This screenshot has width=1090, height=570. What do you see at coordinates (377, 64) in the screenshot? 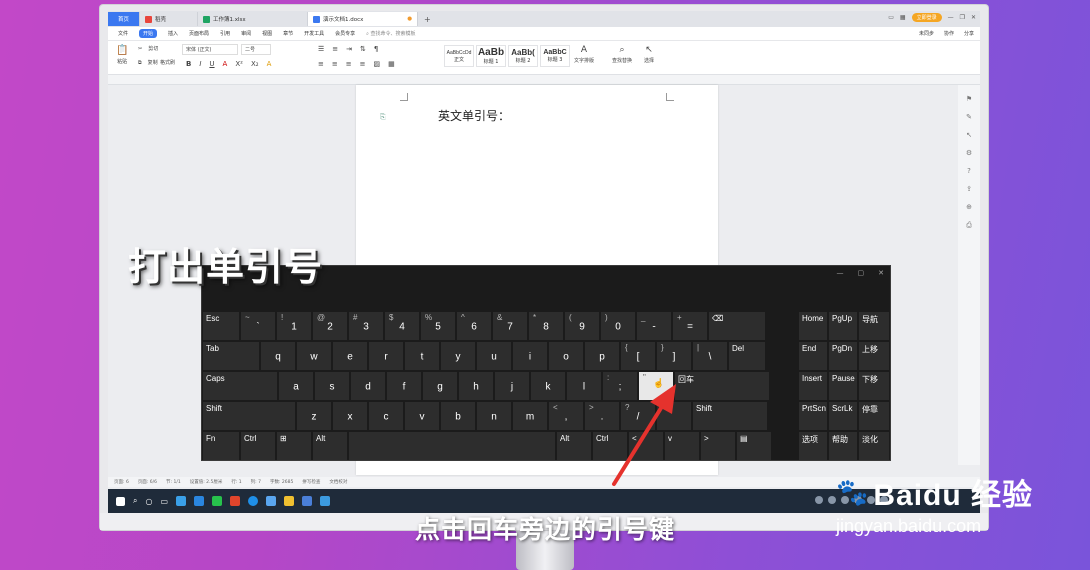
I see `shading-icon: ▨` at bounding box center [377, 64].